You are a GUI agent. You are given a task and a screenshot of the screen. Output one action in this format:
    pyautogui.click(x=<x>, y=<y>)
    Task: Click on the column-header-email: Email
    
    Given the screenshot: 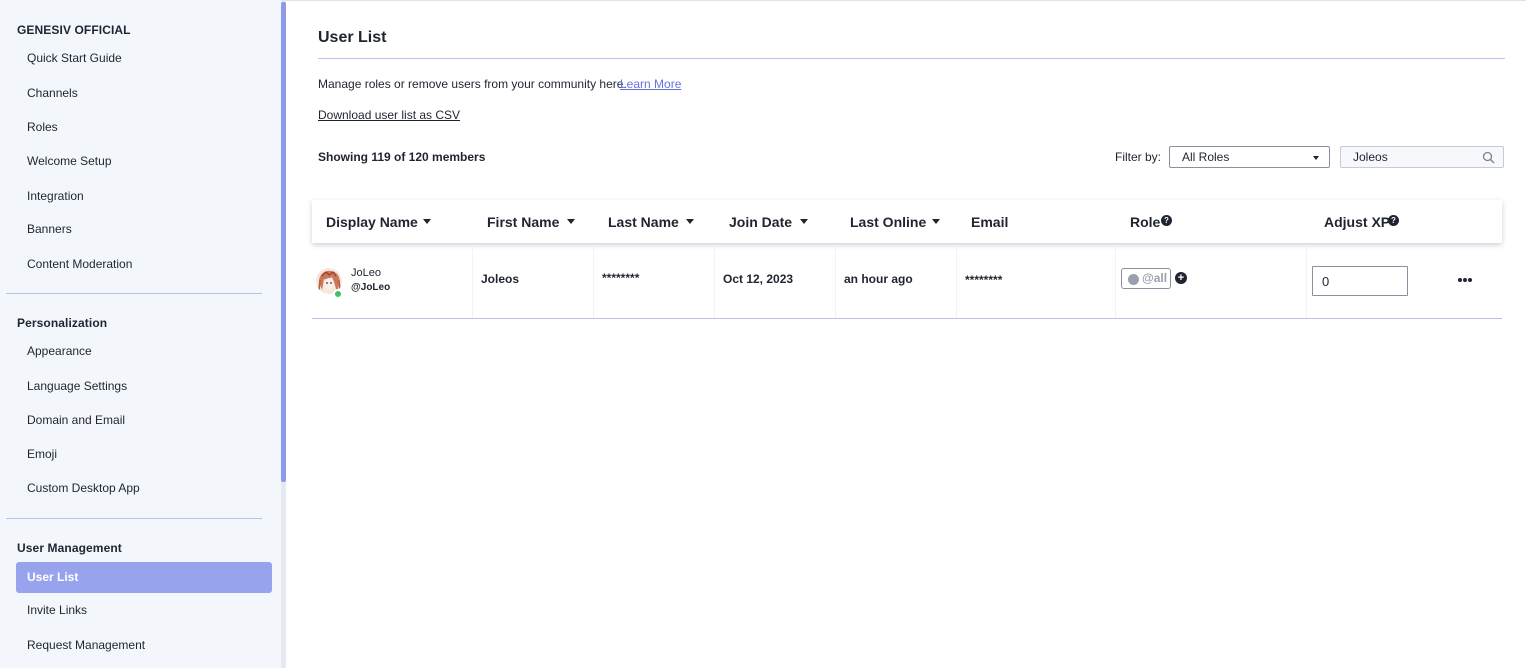 What is the action you would take?
    pyautogui.click(x=990, y=222)
    